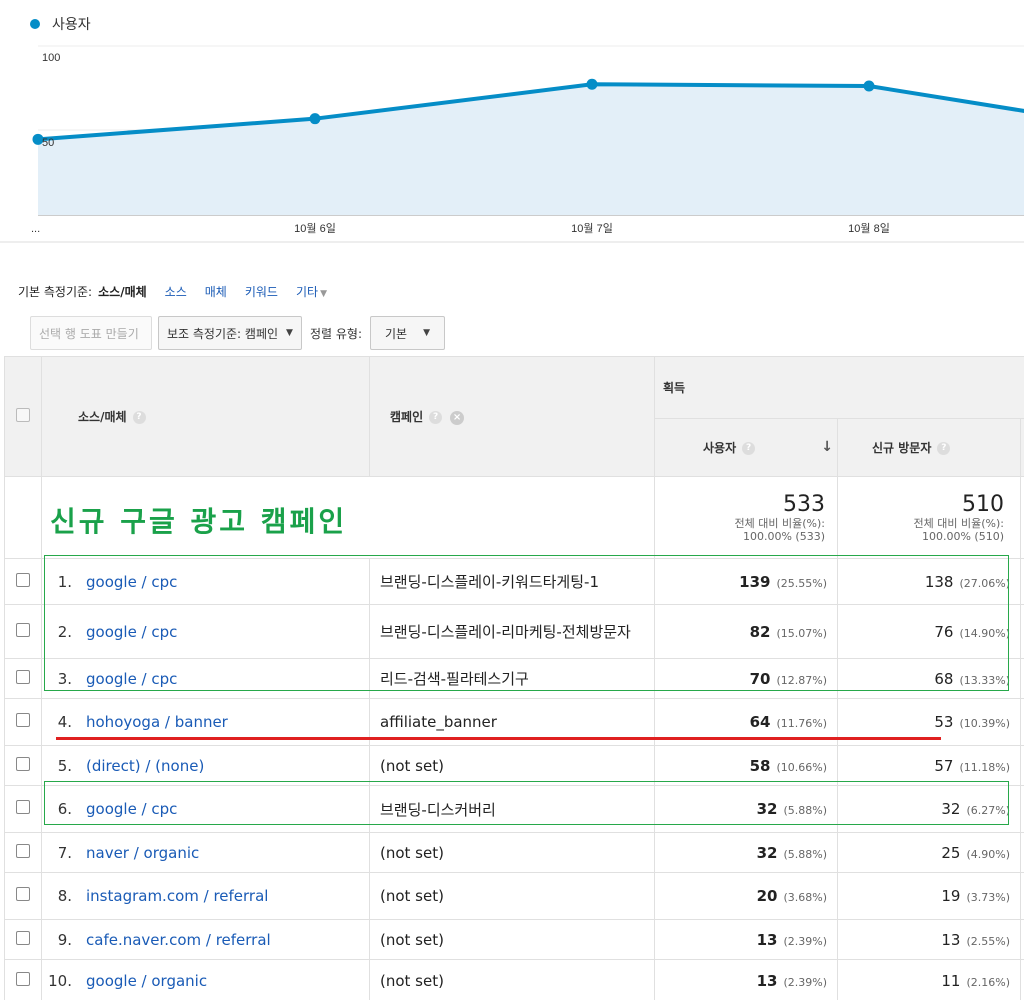  I want to click on new-users-cell: 57 (11.18%), so click(929, 765).